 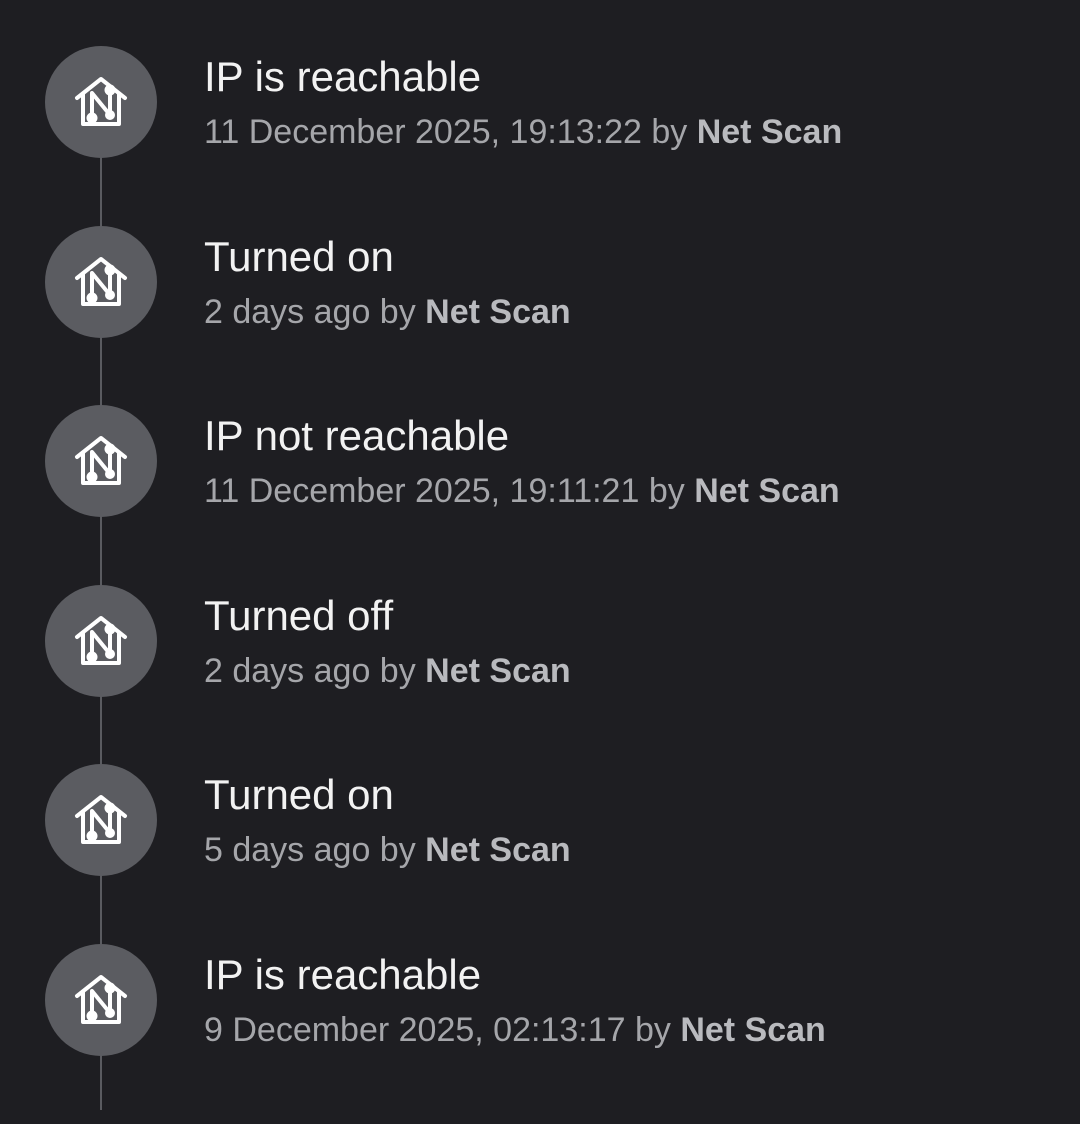 I want to click on entry-title: IP not reachable, so click(x=357, y=435).